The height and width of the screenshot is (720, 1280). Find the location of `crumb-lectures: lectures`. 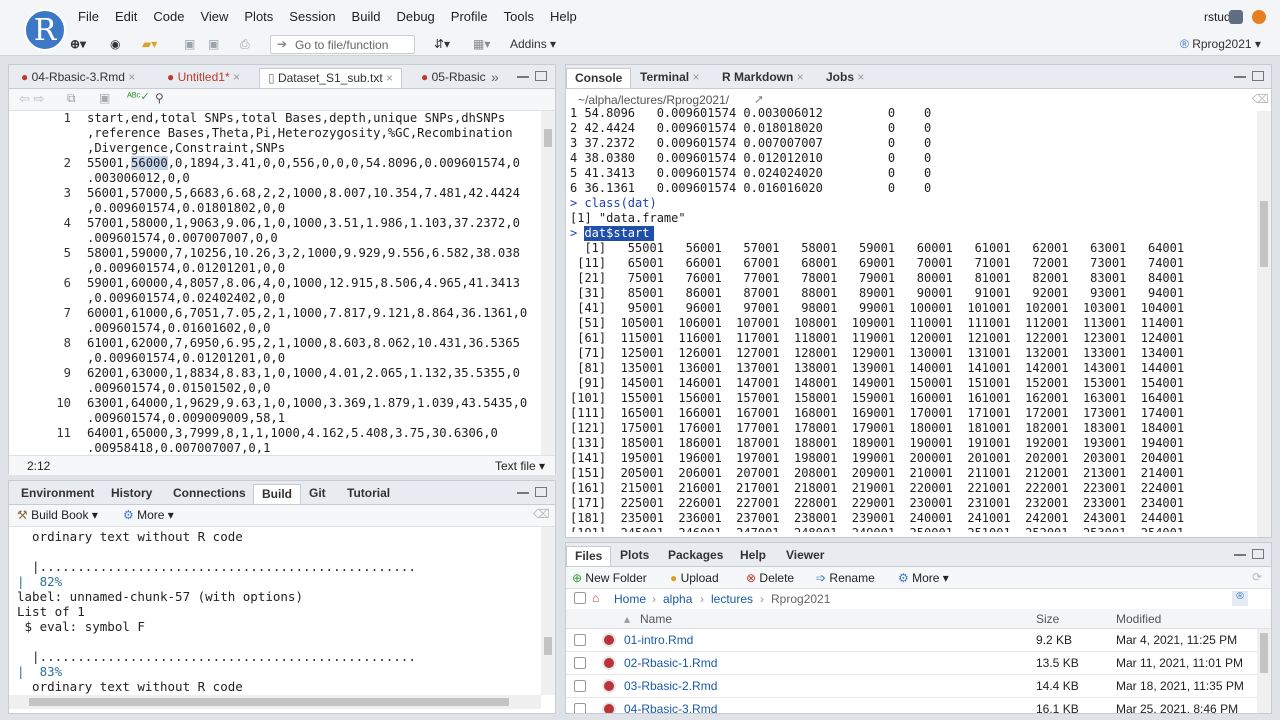

crumb-lectures: lectures is located at coordinates (732, 599).